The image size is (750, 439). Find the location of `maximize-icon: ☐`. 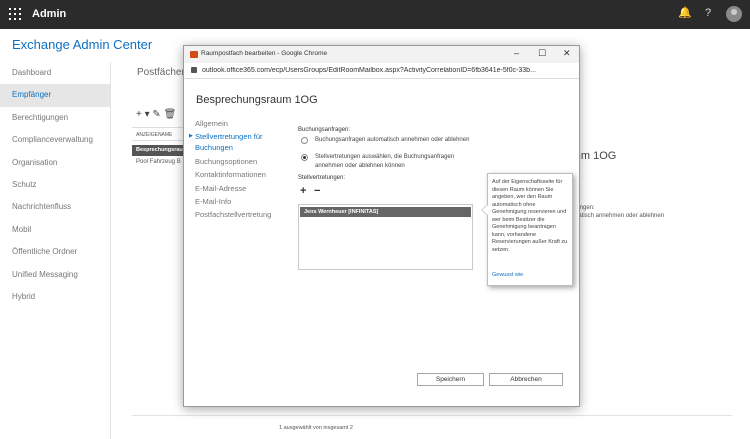

maximize-icon: ☐ is located at coordinates (542, 53).